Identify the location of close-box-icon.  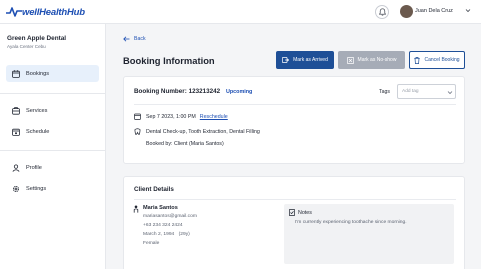
(350, 60).